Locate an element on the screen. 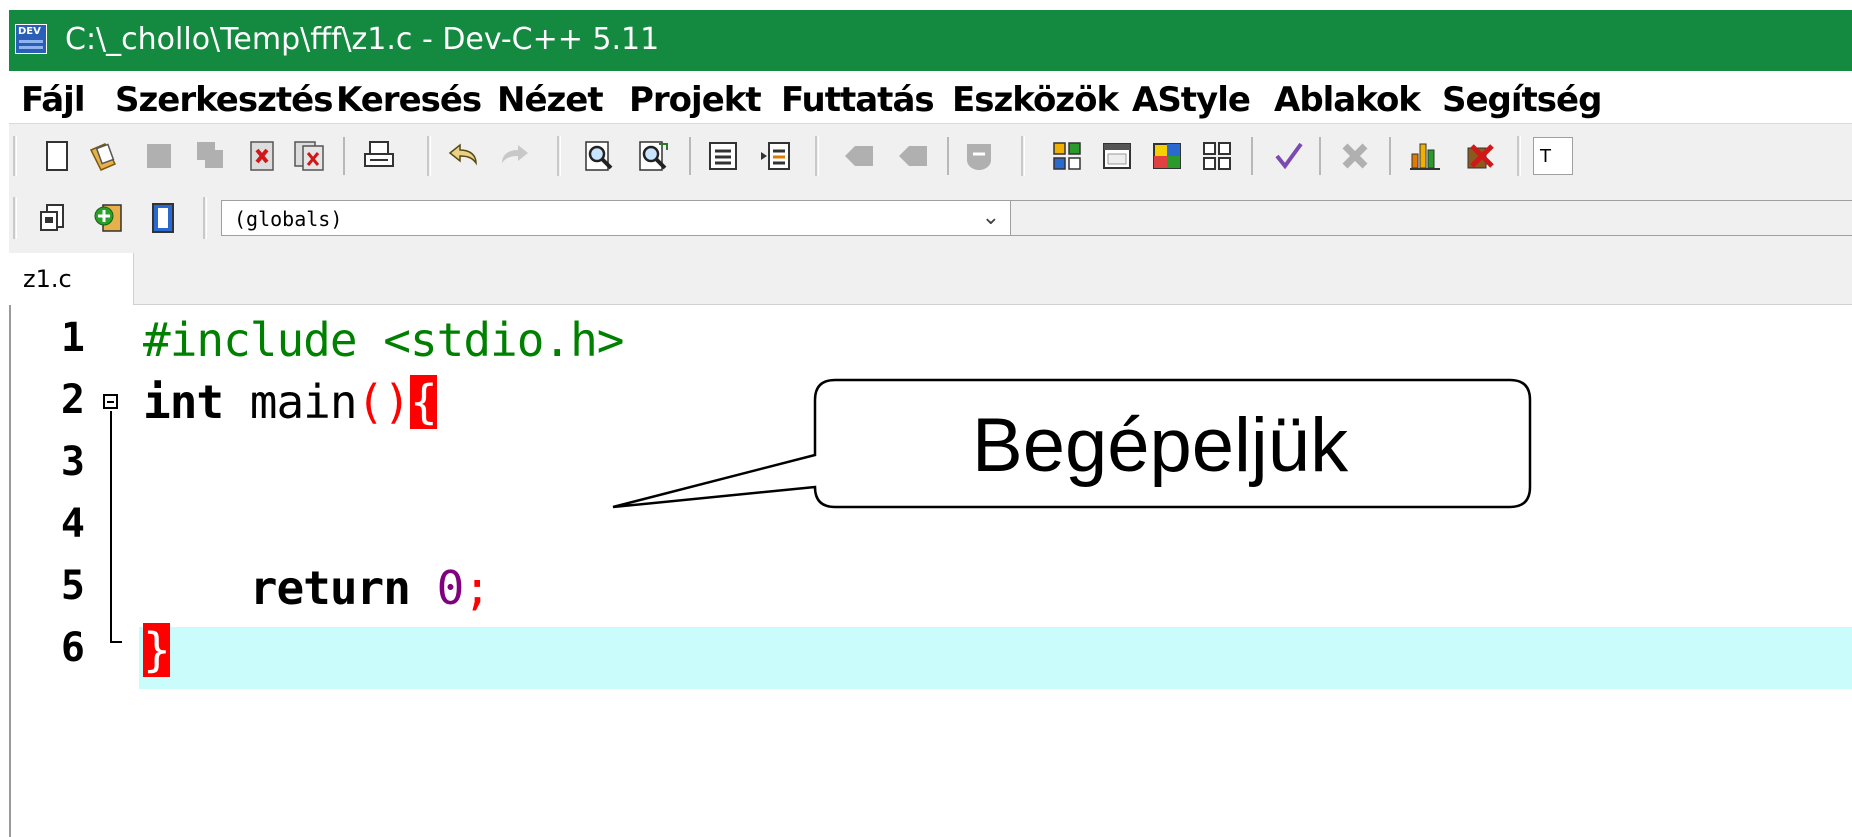 The height and width of the screenshot is (837, 1852). chart-icon is located at coordinates (1425, 156).